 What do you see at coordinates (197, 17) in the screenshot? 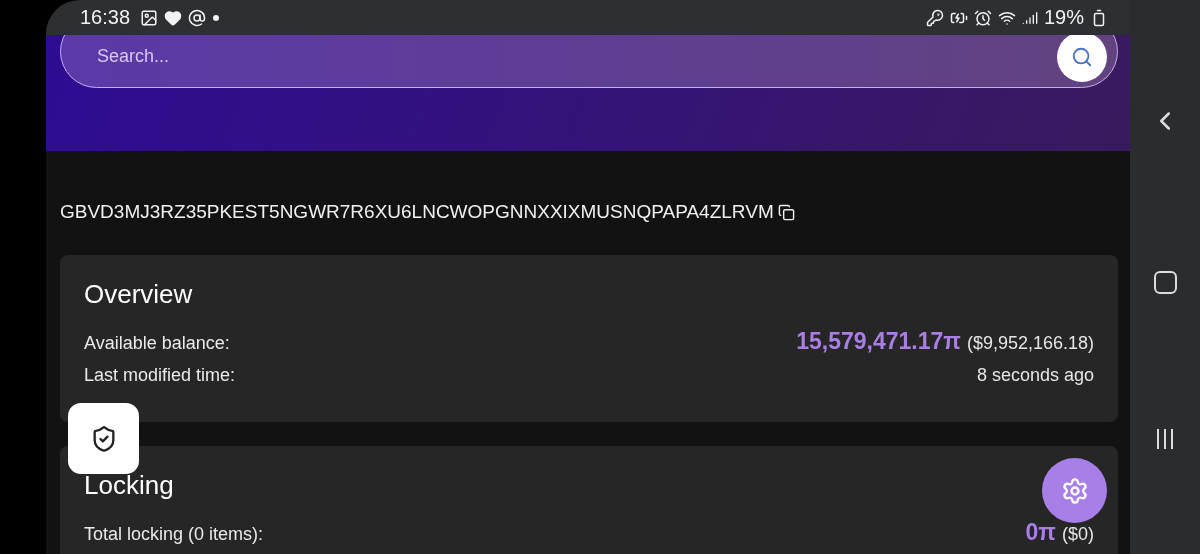
I see `at-sign-icon` at bounding box center [197, 17].